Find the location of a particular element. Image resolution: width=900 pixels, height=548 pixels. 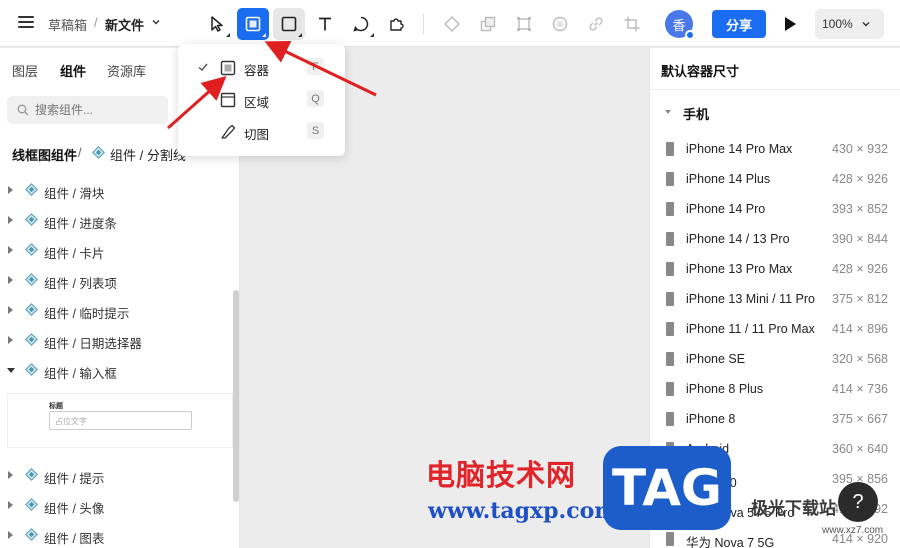

arrow-to-container-menu-item is located at coordinates (197, 103).